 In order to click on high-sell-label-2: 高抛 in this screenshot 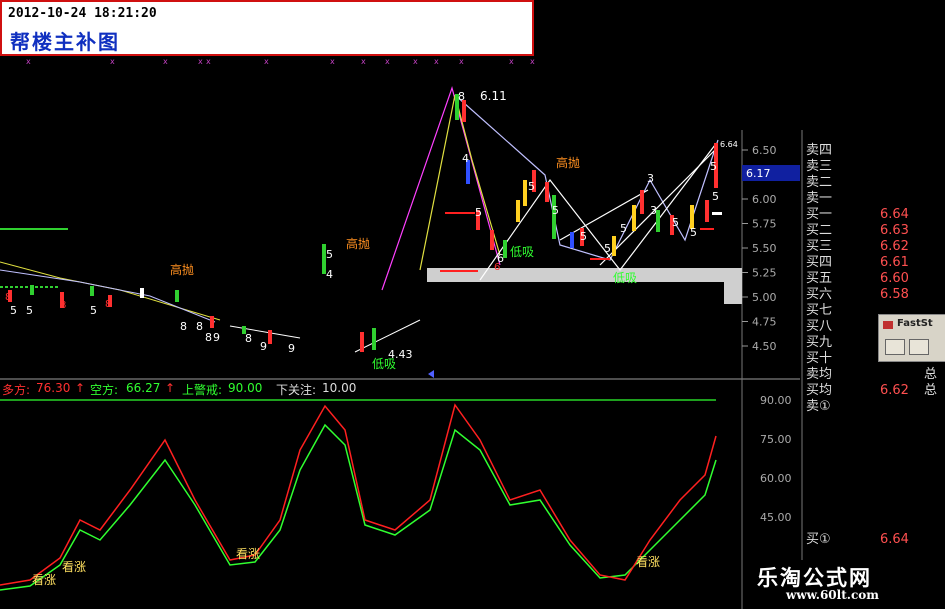, I will do `click(358, 243)`.